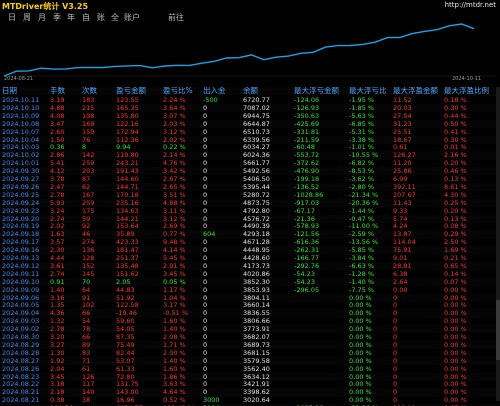 This screenshot has height=406, width=500. What do you see at coordinates (316, 91) in the screenshot?
I see `max-float-loss-cell: 最大浮亏金额` at bounding box center [316, 91].